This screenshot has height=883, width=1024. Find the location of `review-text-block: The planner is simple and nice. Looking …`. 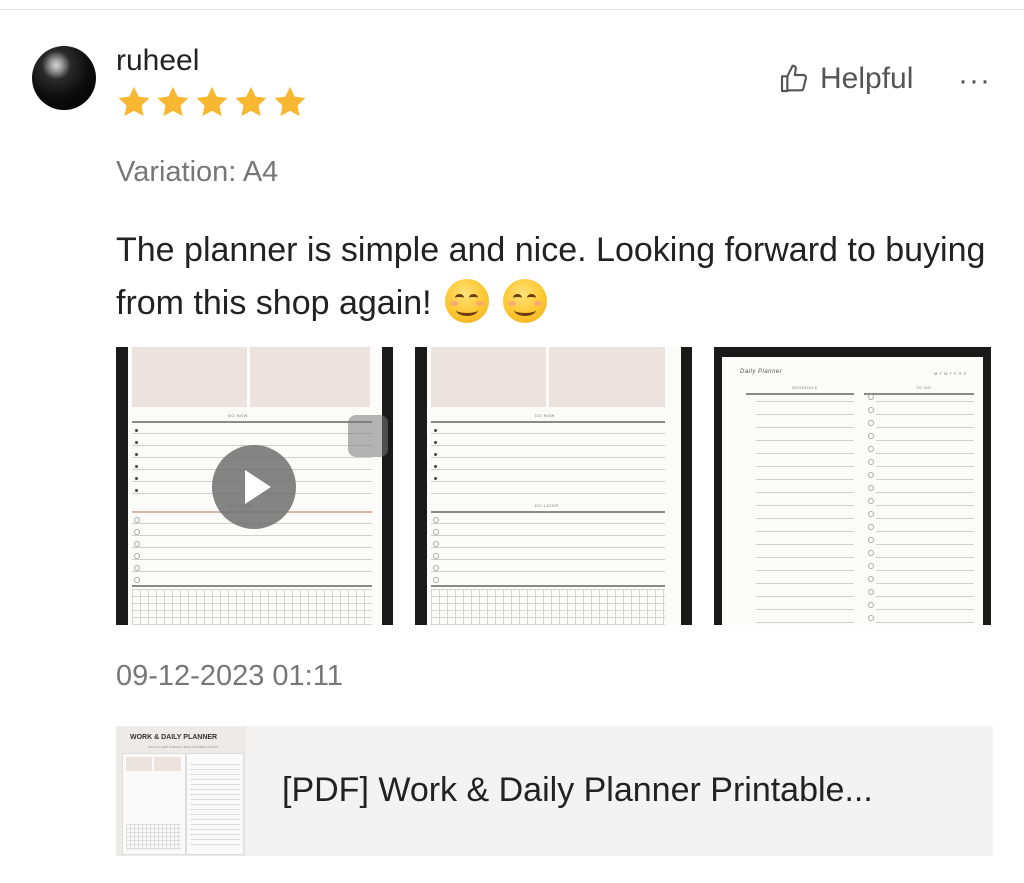

review-text-block: The planner is simple and nice. Looking … is located at coordinates (561, 277).